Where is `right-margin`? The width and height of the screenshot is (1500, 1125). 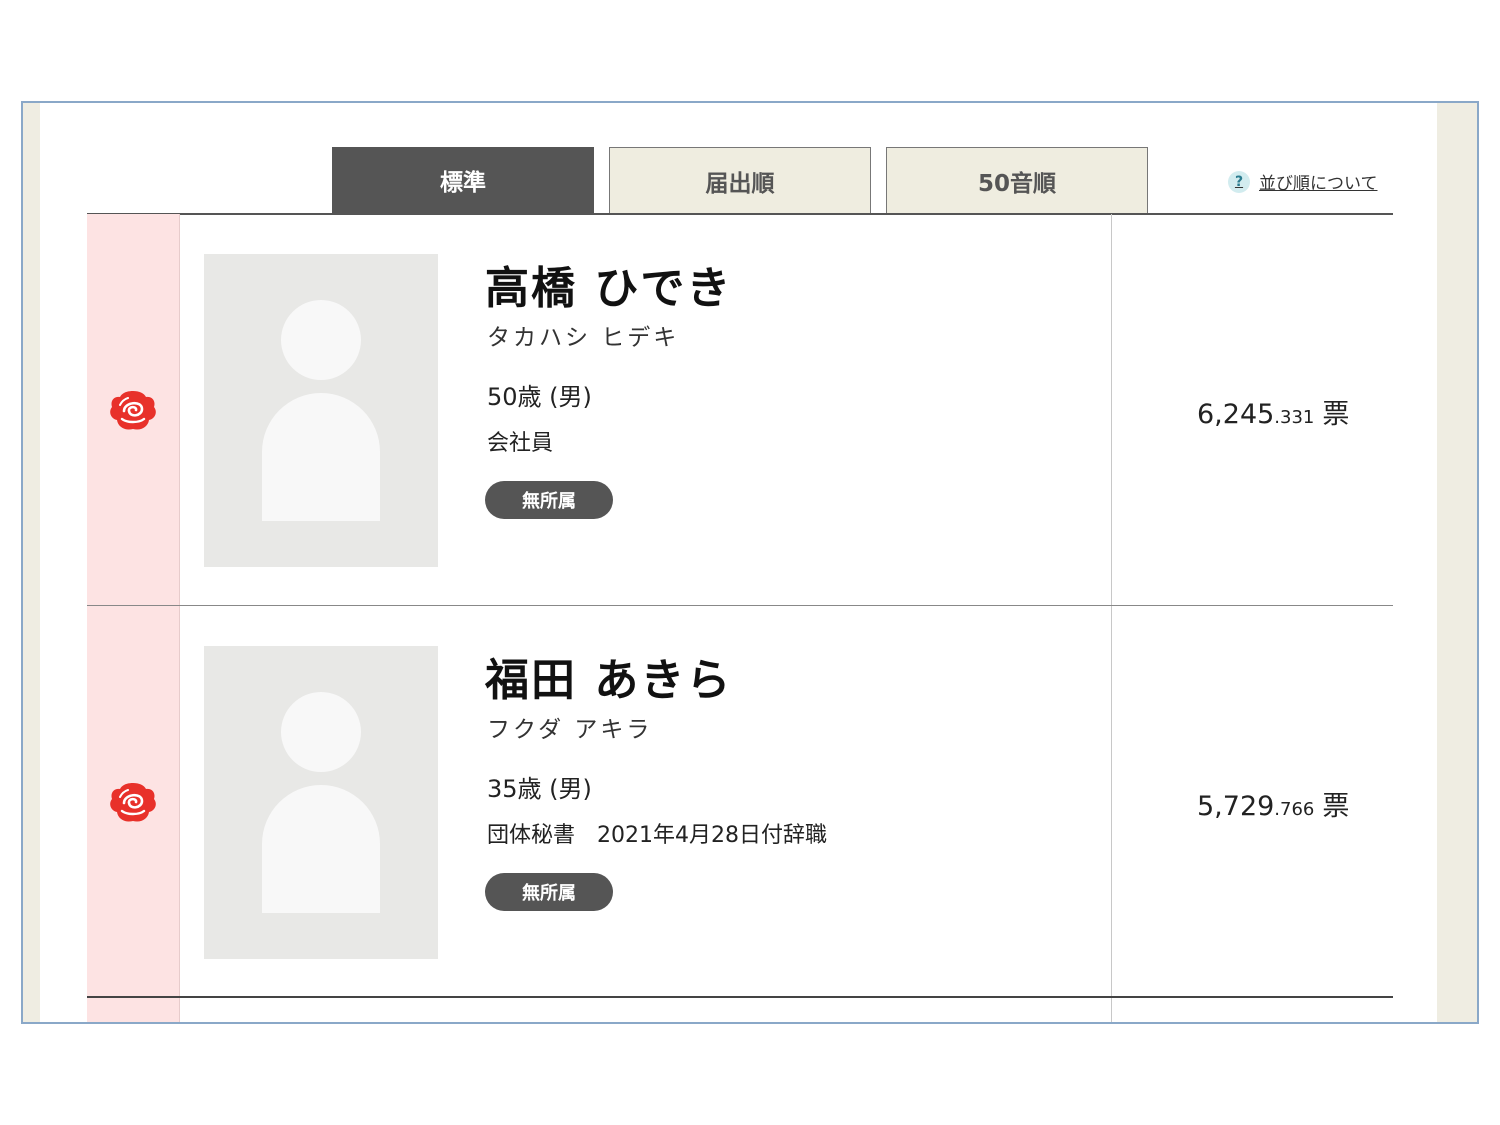 right-margin is located at coordinates (1457, 562).